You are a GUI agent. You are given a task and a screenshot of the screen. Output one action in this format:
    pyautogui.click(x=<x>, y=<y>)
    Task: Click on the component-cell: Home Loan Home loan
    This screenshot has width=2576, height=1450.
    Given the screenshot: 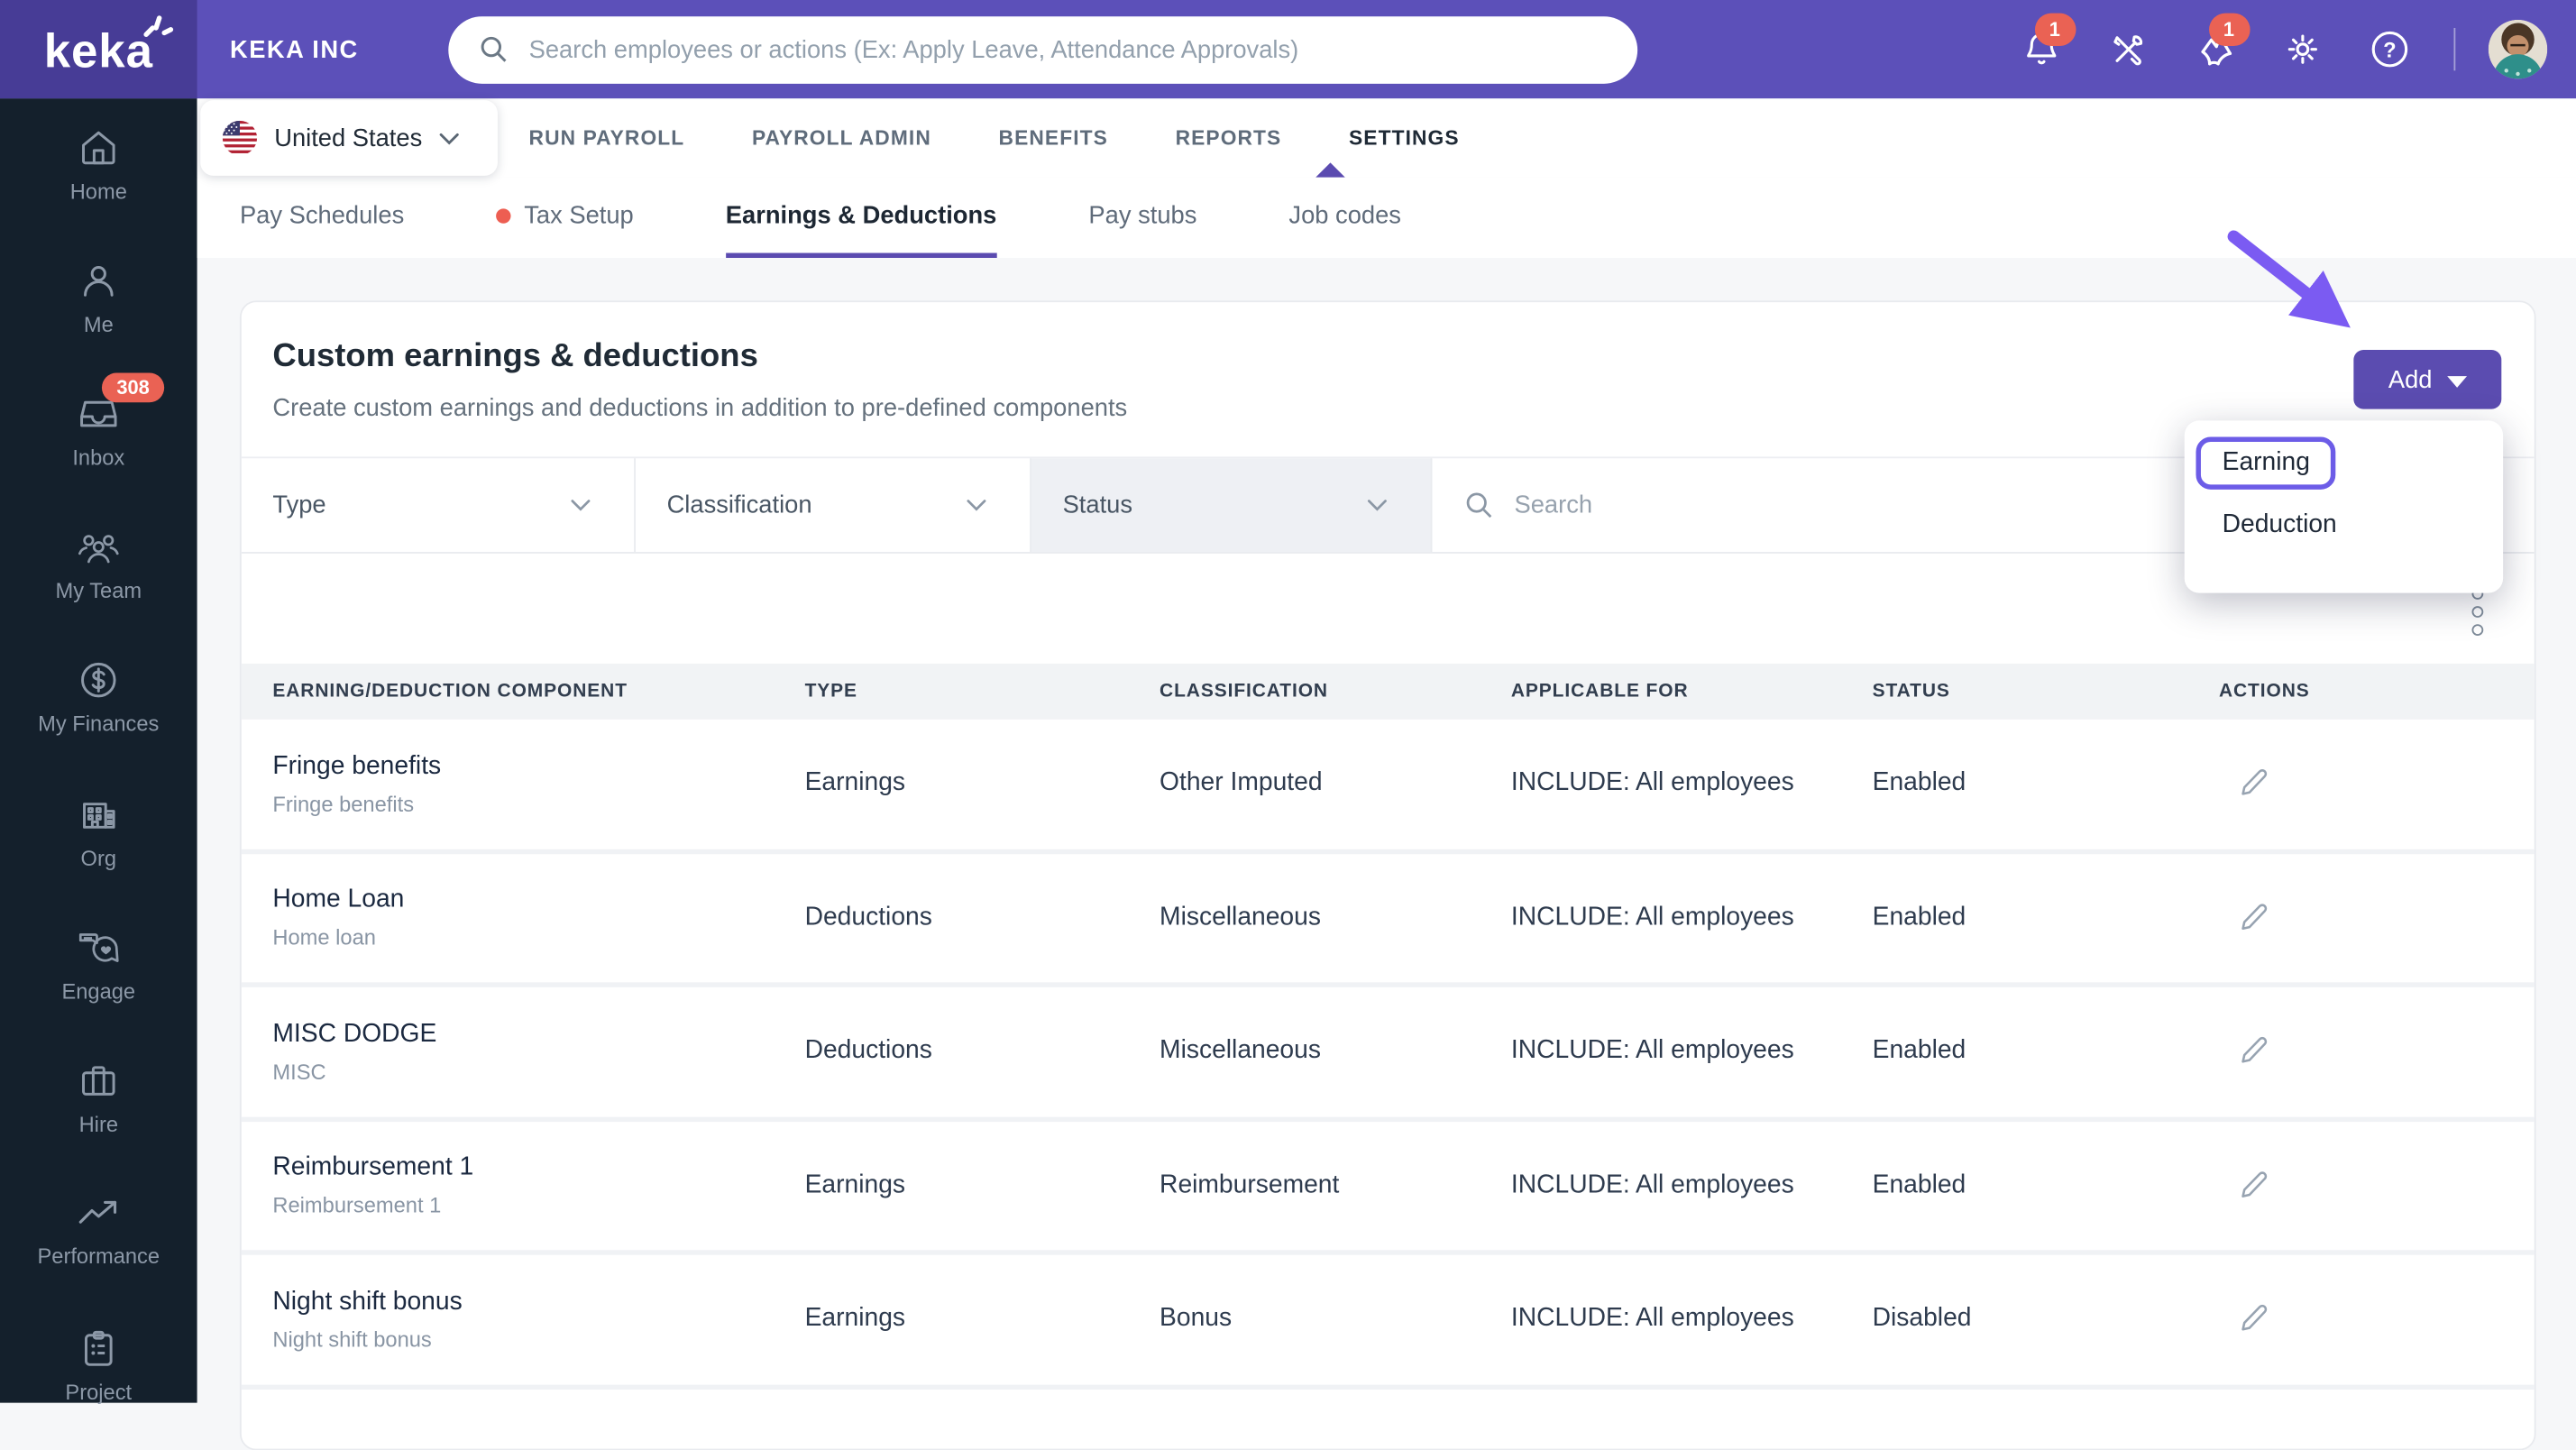 What is the action you would take?
    pyautogui.click(x=538, y=918)
    